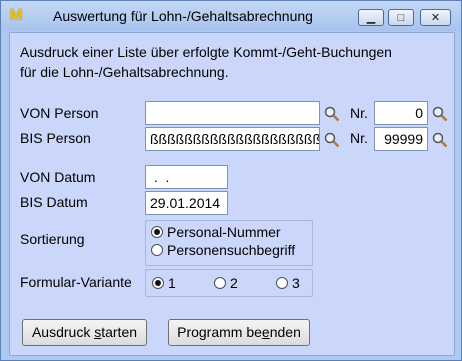 The width and height of the screenshot is (462, 361). Describe the element at coordinates (157, 250) in the screenshot. I see `sort-personensuchbegriff-radio` at that location.